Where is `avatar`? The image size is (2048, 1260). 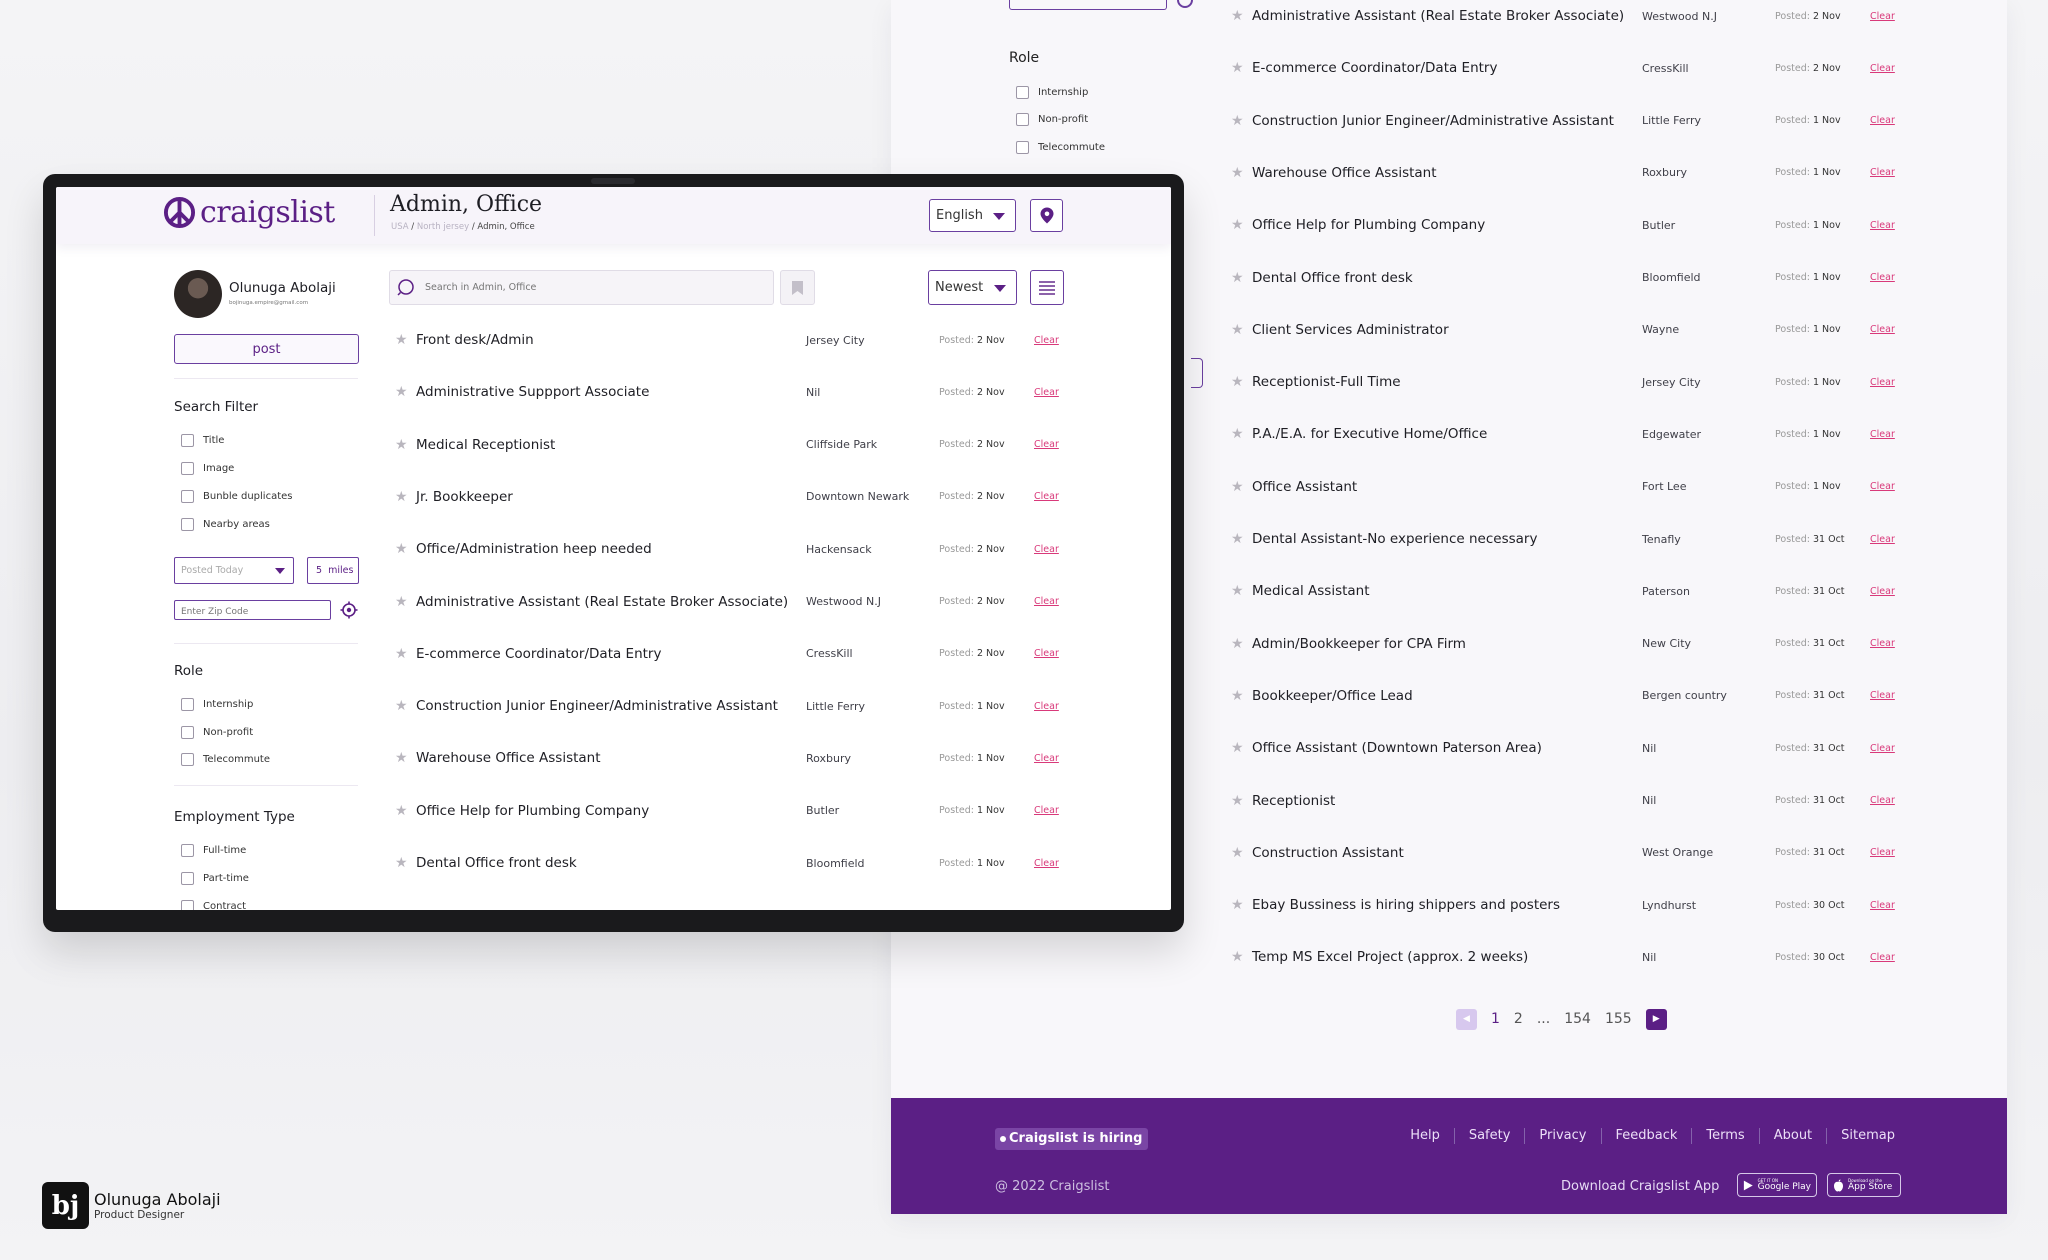
avatar is located at coordinates (198, 294).